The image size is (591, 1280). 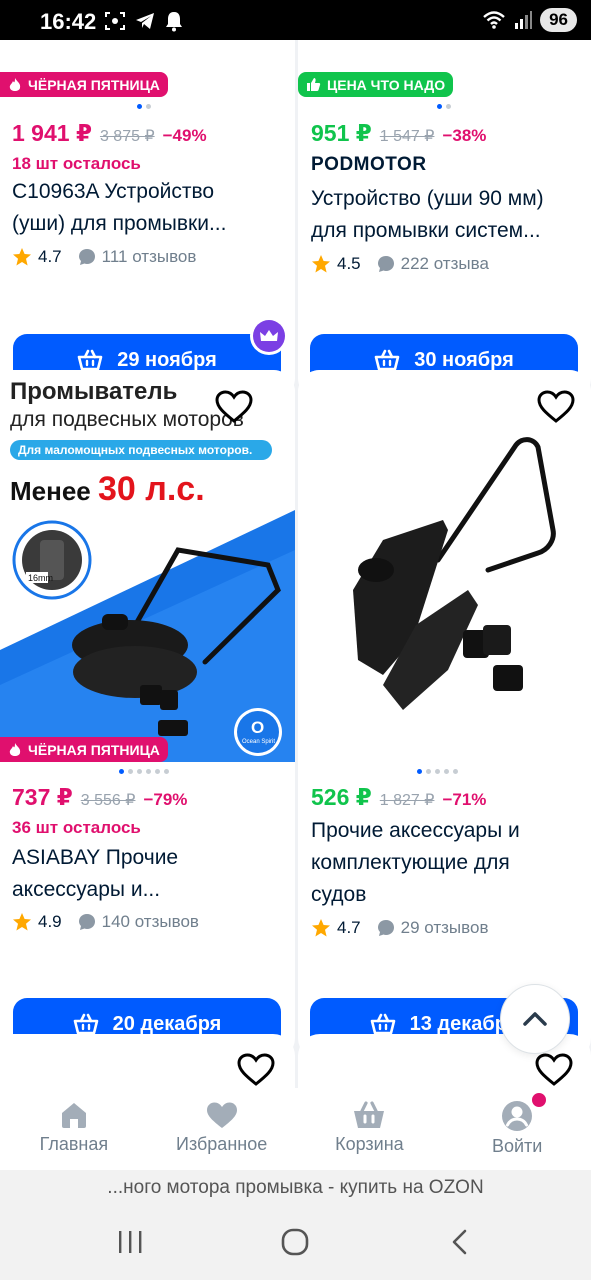 What do you see at coordinates (370, 1129) in the screenshot?
I see `nav-cart: Корзина` at bounding box center [370, 1129].